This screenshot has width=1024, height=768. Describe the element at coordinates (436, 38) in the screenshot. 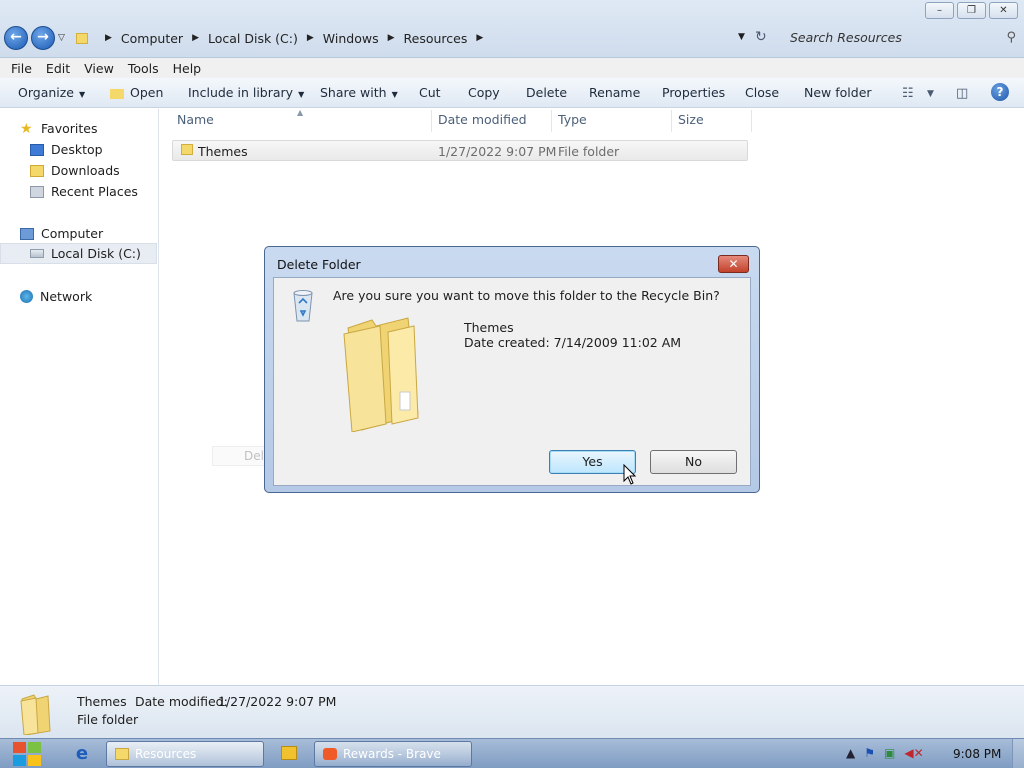

I see `breadcrumb-resources: Resources` at that location.